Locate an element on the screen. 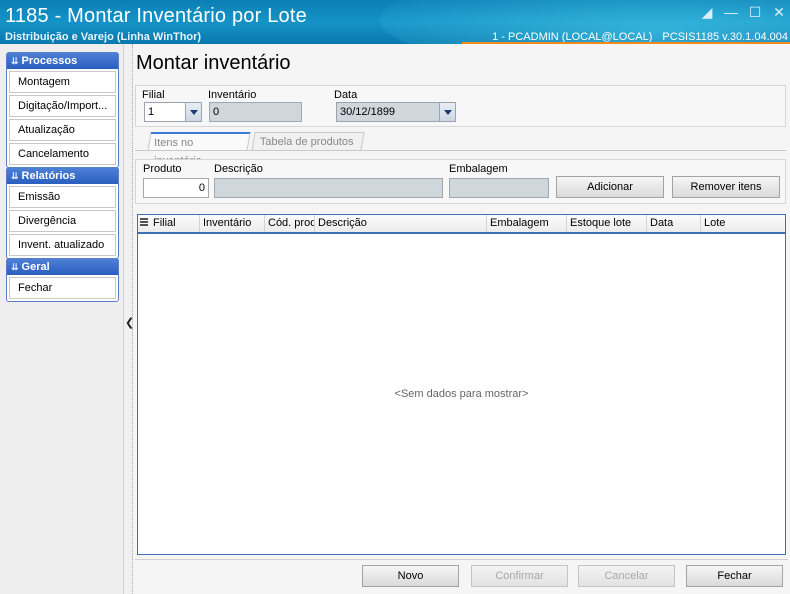 The width and height of the screenshot is (790, 594). tab-itens-no-inventario: Itens no inventário is located at coordinates (199, 149).